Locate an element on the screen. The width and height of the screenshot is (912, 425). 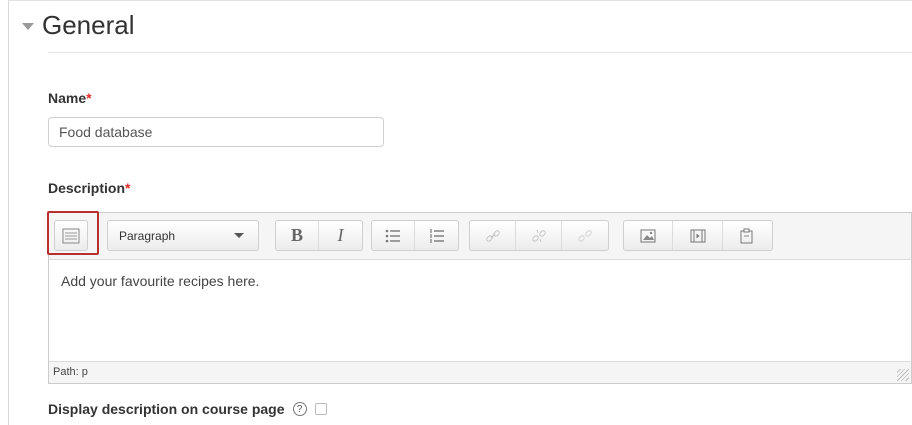
link-icon is located at coordinates (492, 235).